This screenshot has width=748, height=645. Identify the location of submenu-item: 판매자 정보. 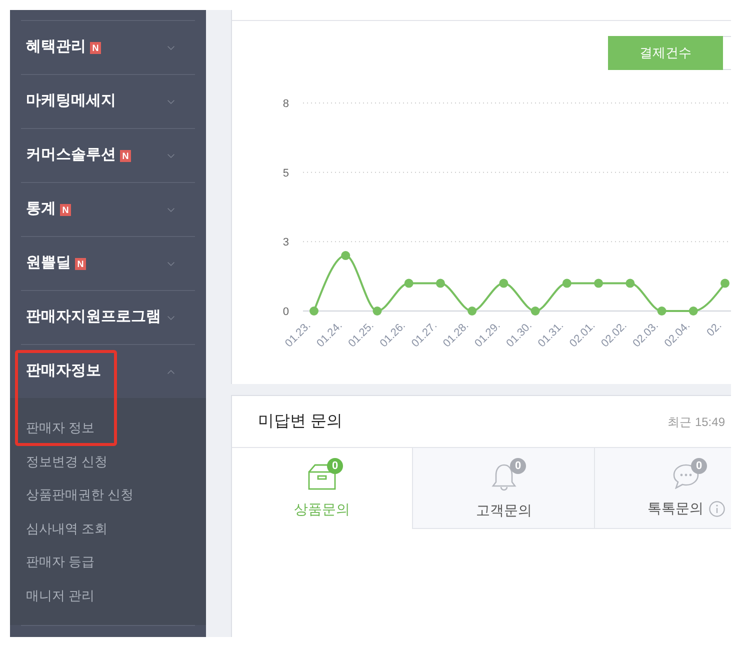
(60, 428).